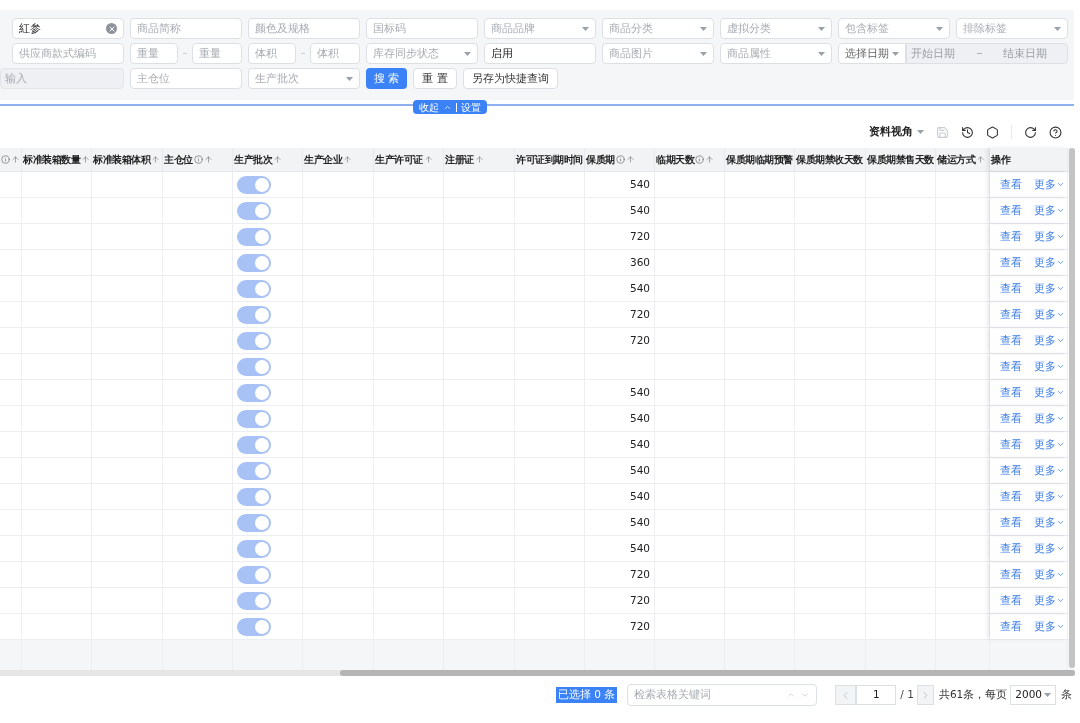 Image resolution: width=1080 pixels, height=723 pixels. Describe the element at coordinates (722, 695) in the screenshot. I see `table-search-field: 检索表格关键词` at that location.